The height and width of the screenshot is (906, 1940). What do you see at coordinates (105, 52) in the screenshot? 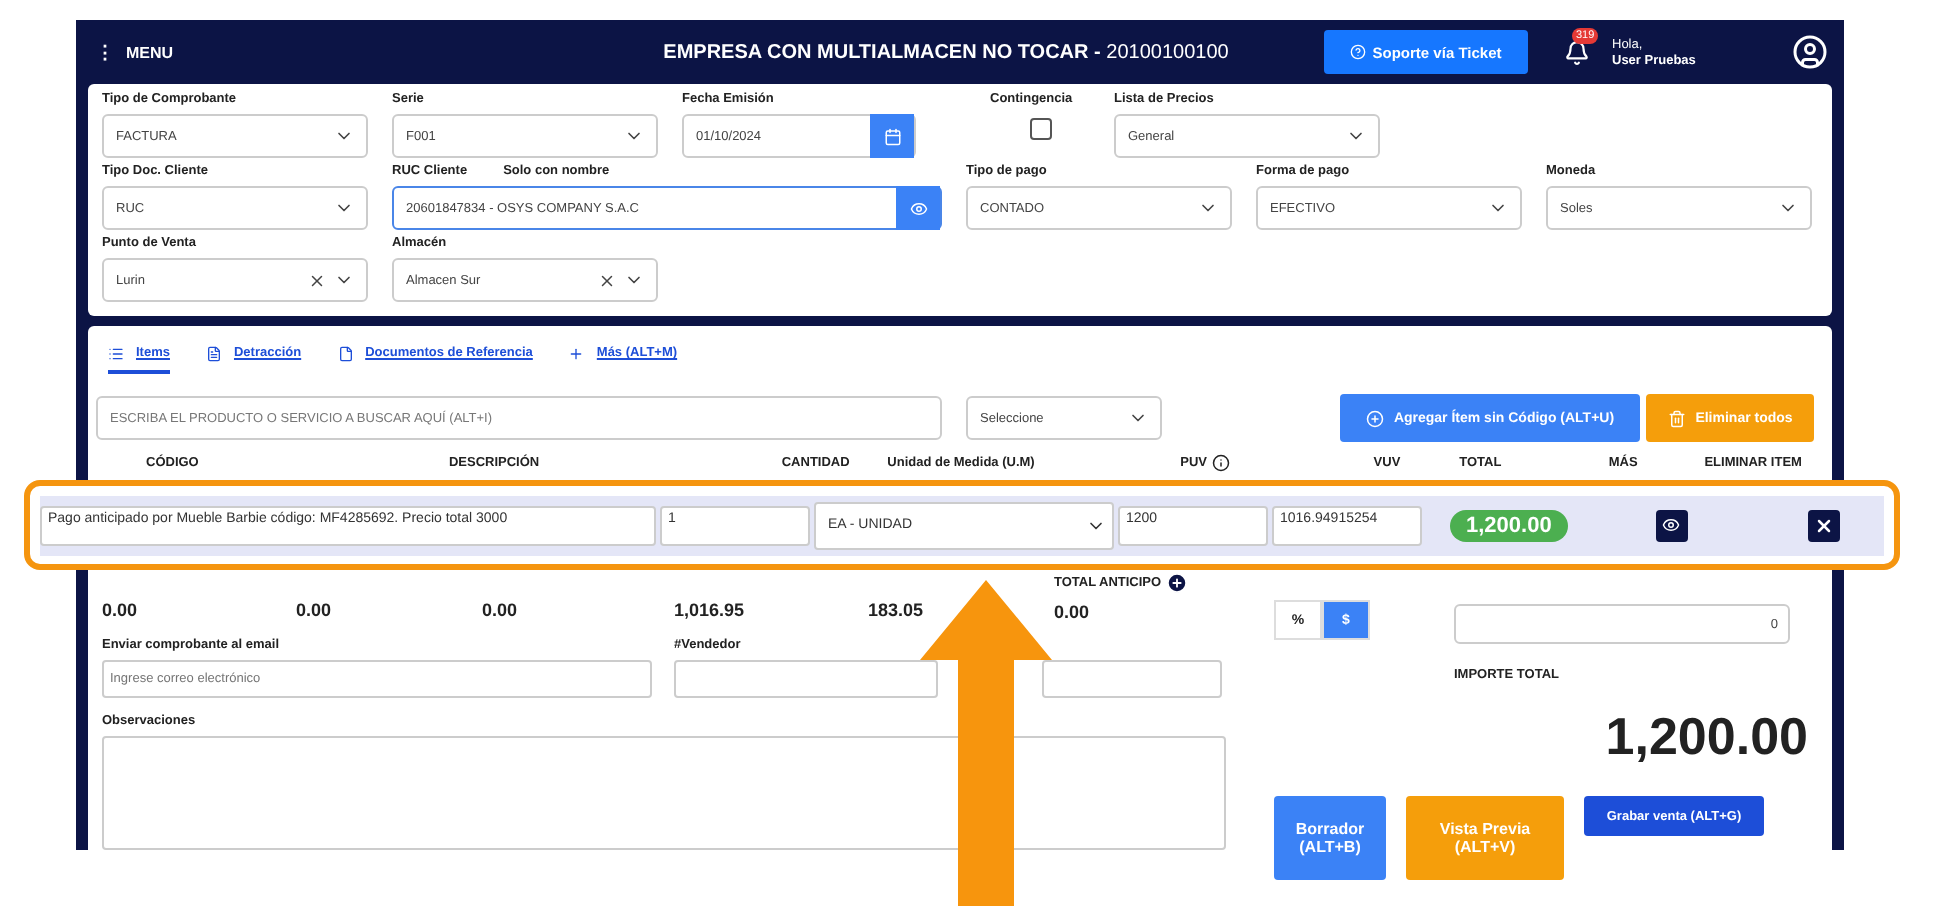
I see `kebab-menu-icon: ⋮` at bounding box center [105, 52].